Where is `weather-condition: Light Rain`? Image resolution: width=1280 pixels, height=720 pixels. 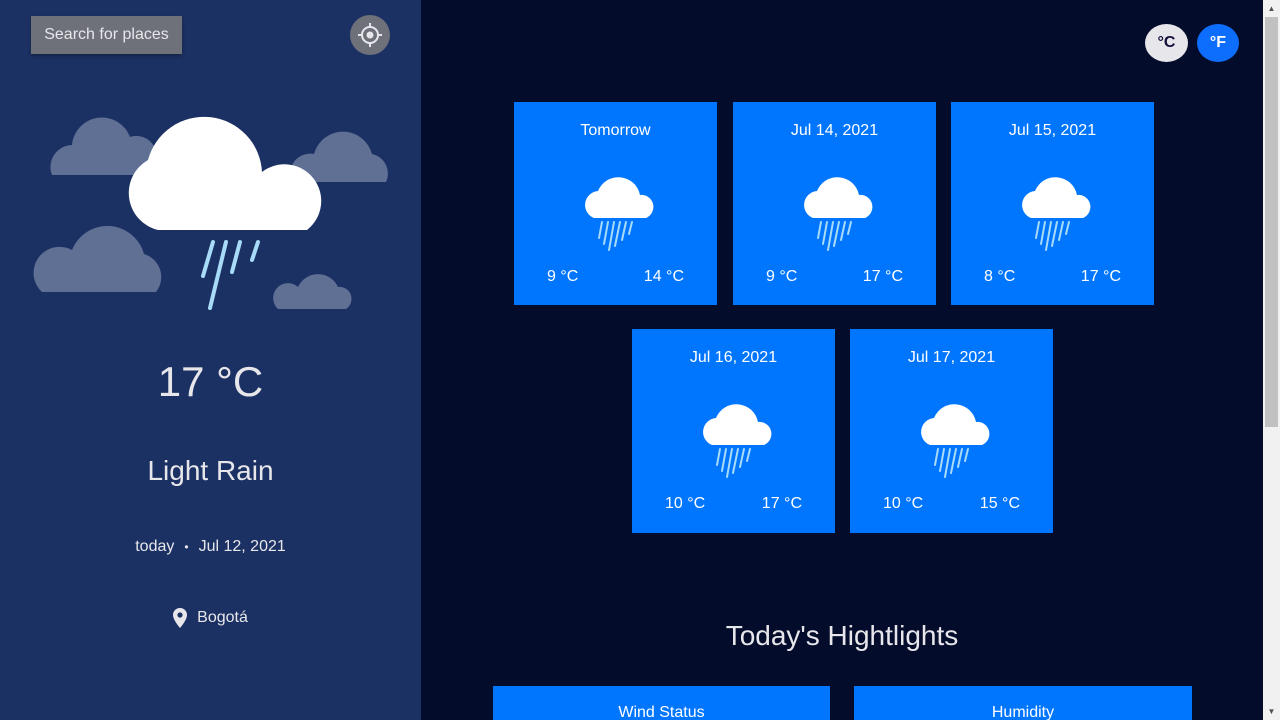
weather-condition: Light Rain is located at coordinates (210, 470).